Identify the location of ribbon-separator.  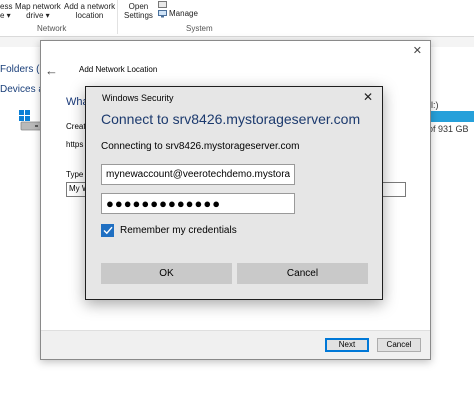
(117, 17).